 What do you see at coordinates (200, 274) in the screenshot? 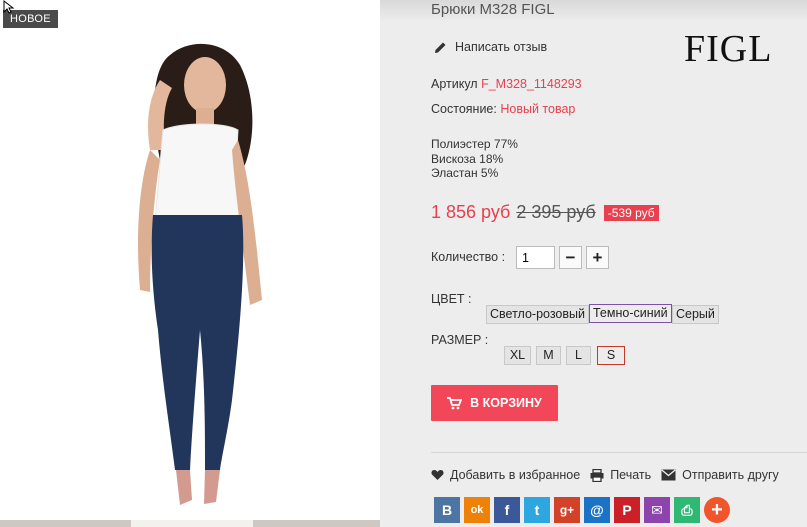
I see `product-photo` at bounding box center [200, 274].